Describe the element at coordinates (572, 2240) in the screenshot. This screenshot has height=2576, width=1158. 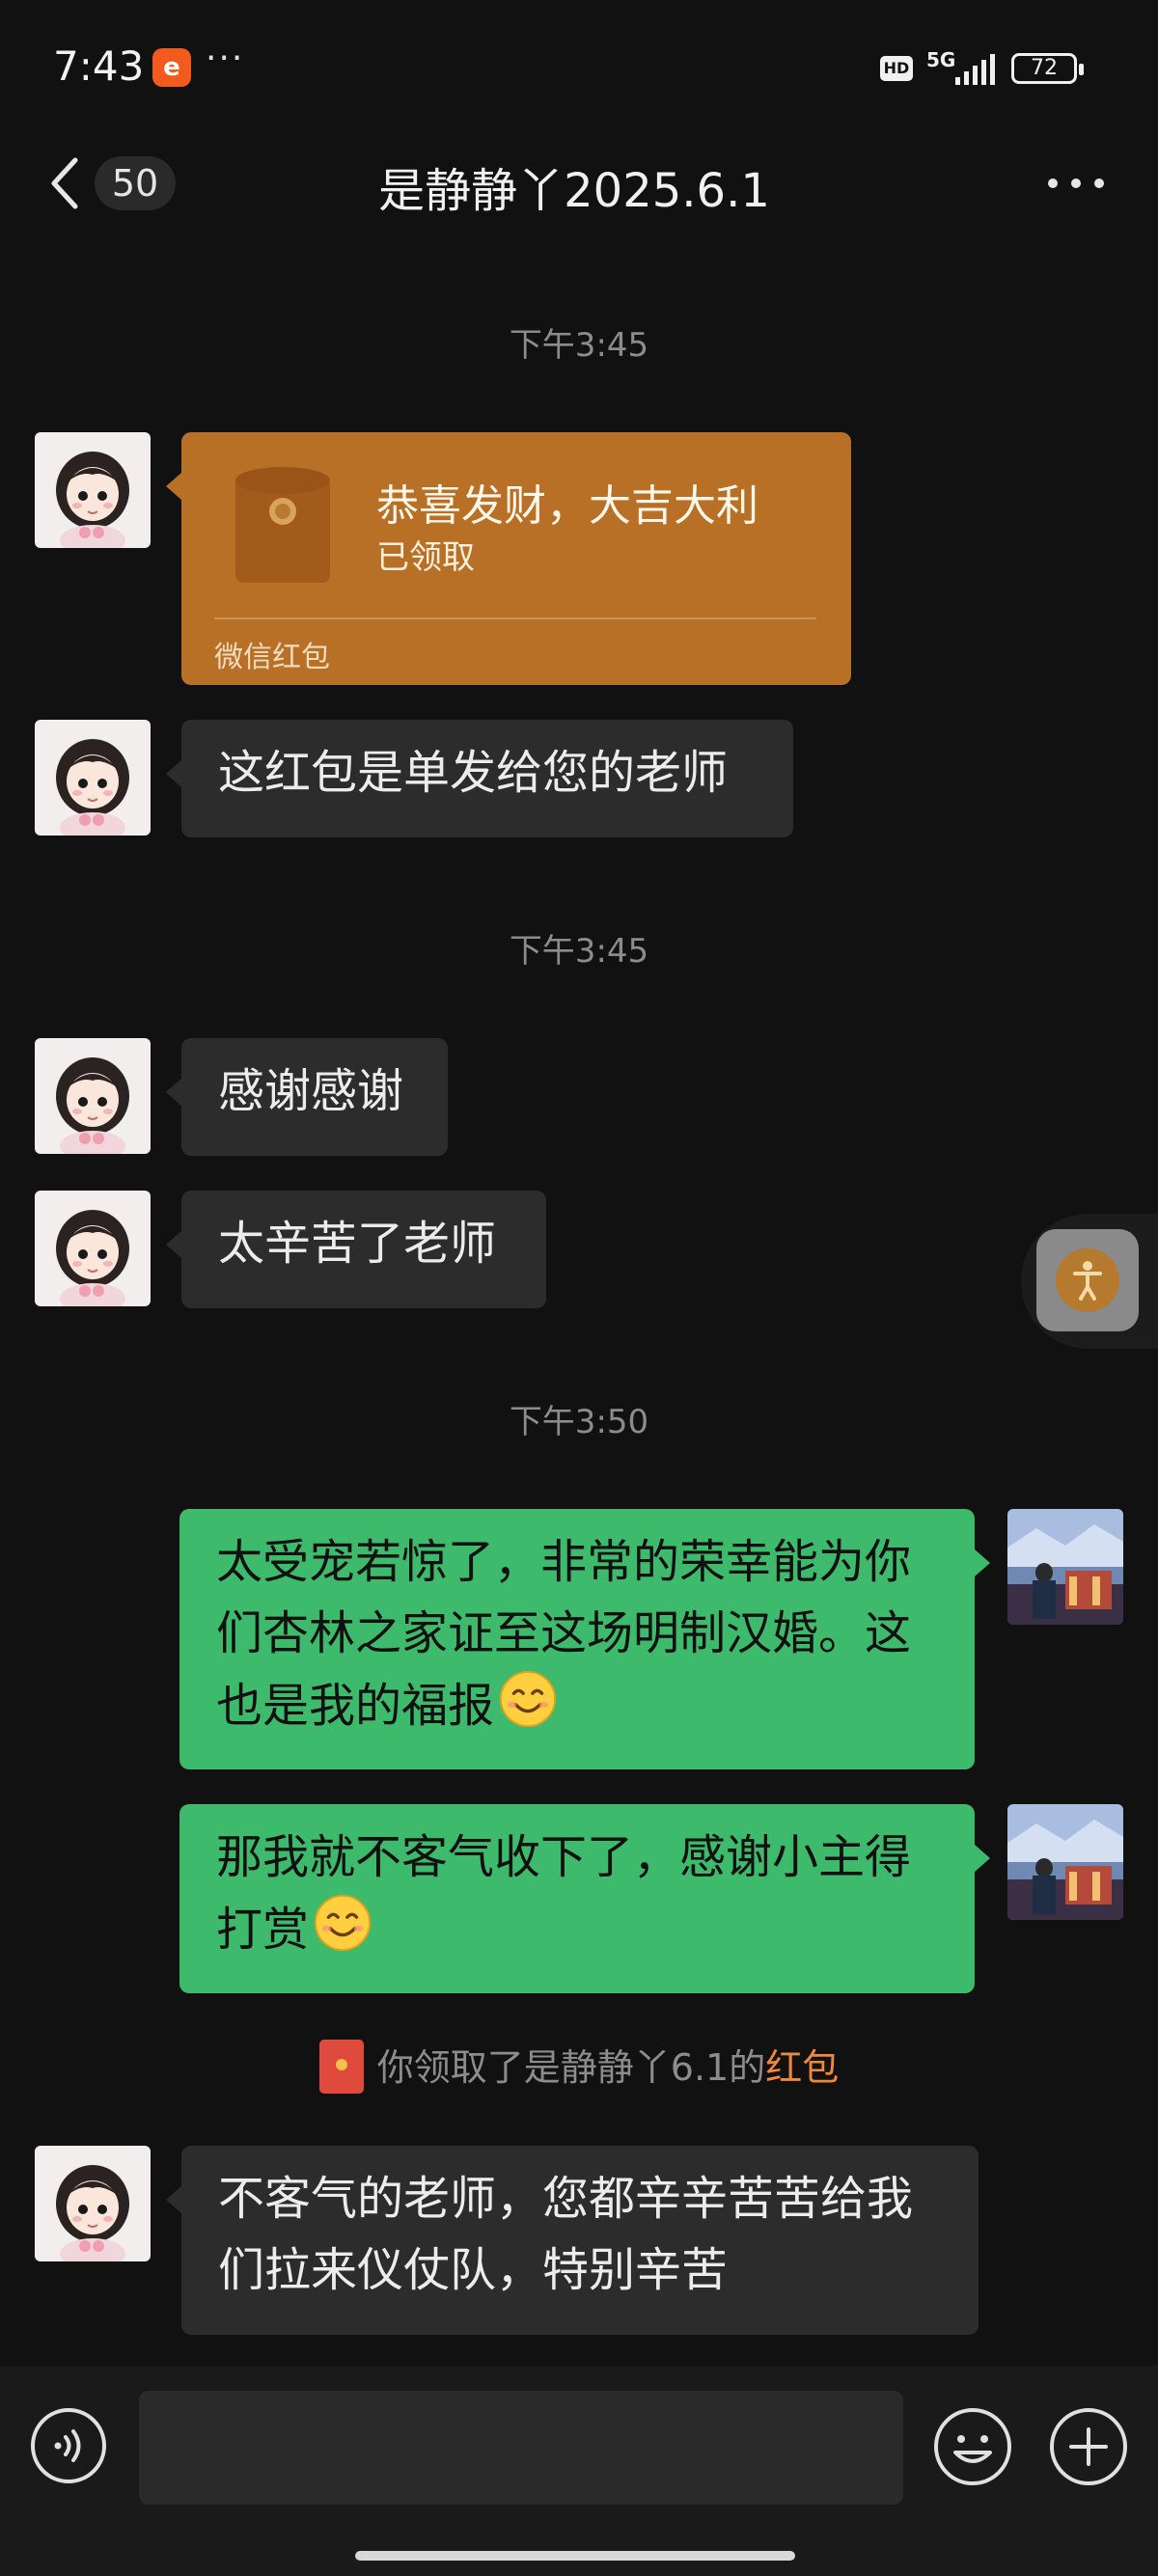
I see `message-bubble-incoming: 不客气的老师，您都辛辛苦苦给我们拉来仪仗队，特别辛苦` at that location.